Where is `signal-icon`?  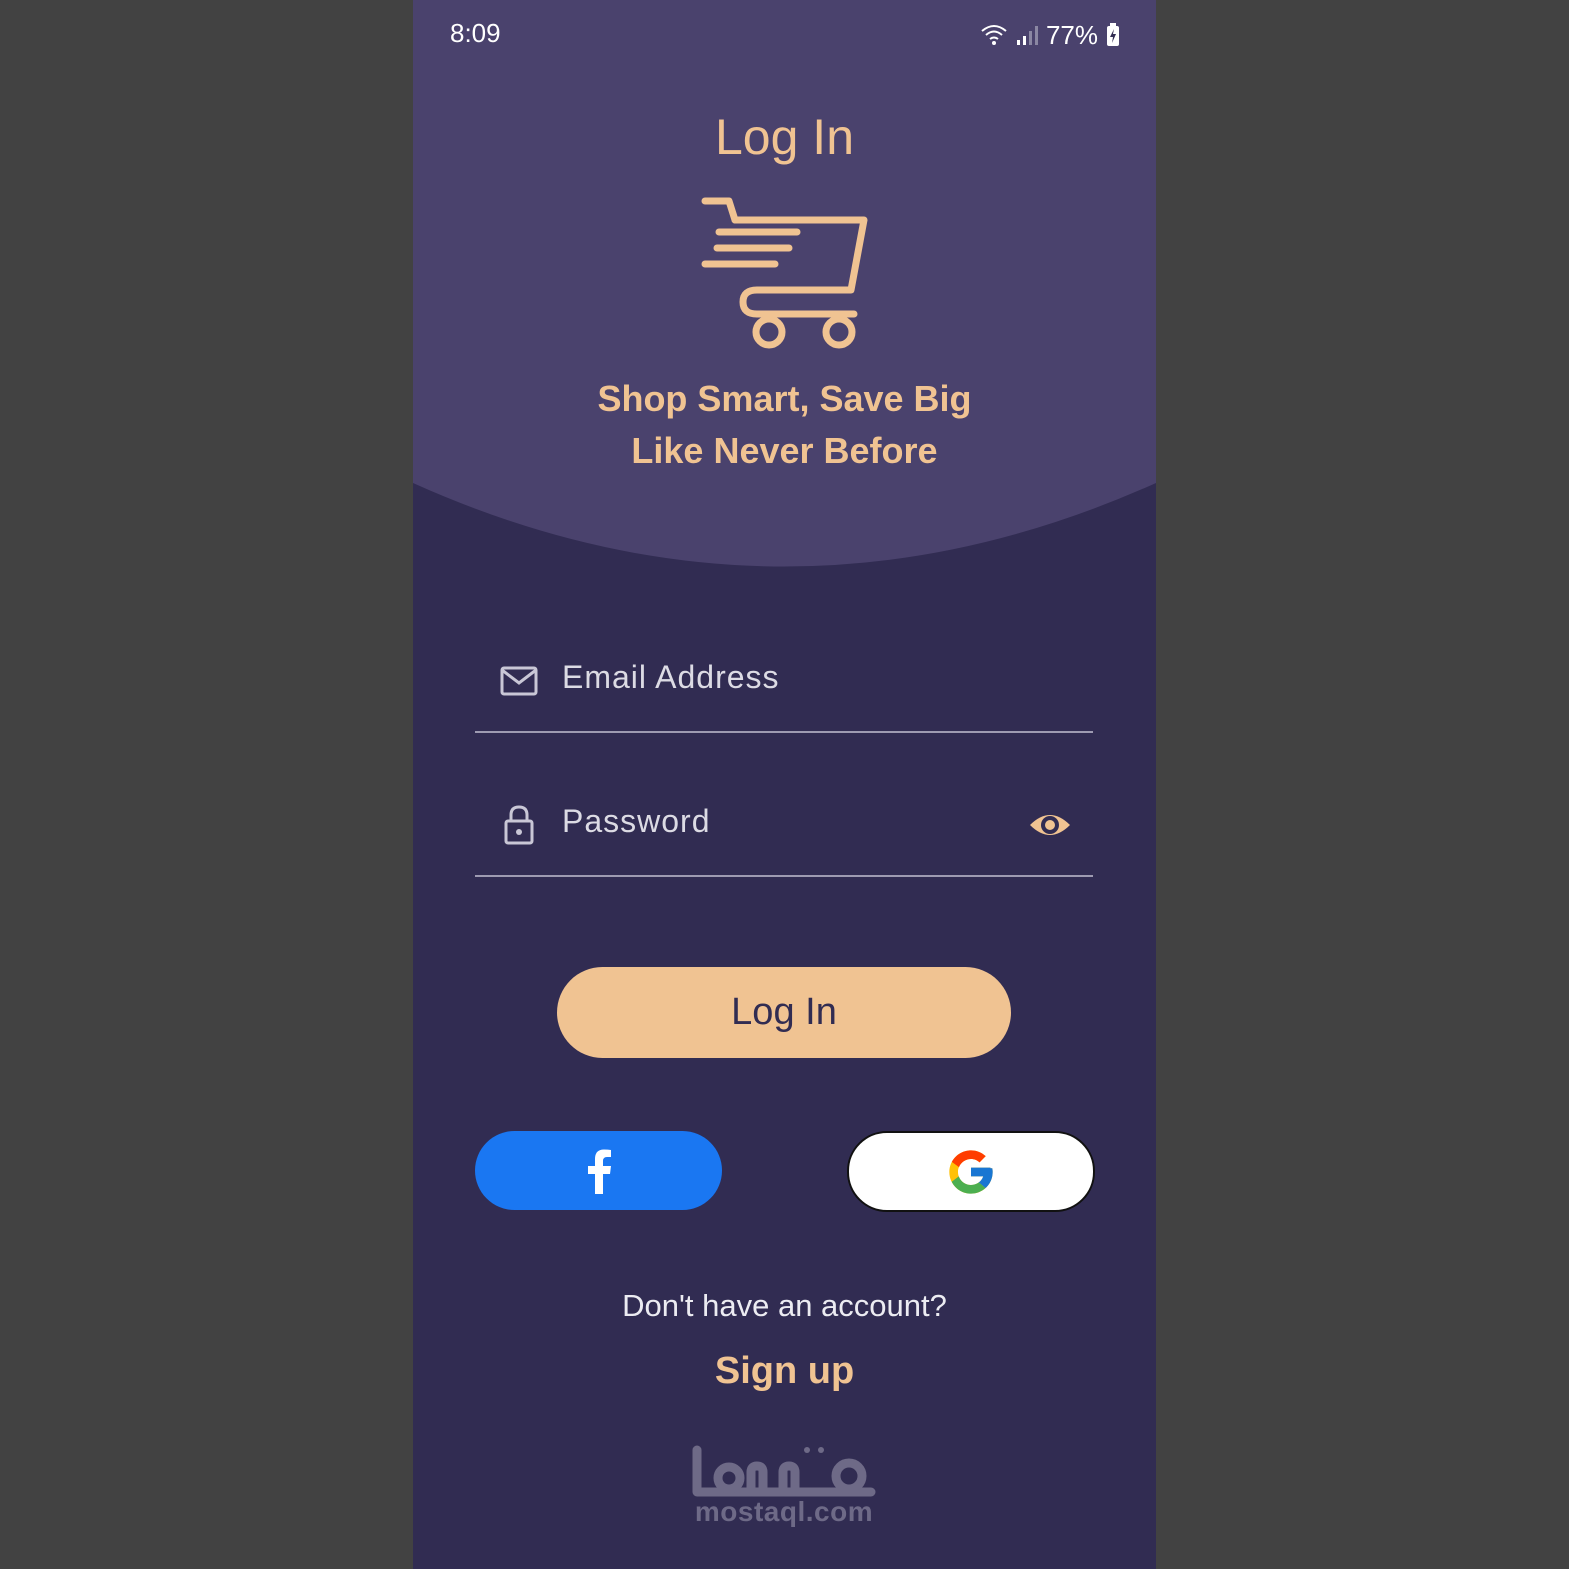
signal-icon is located at coordinates (1027, 35).